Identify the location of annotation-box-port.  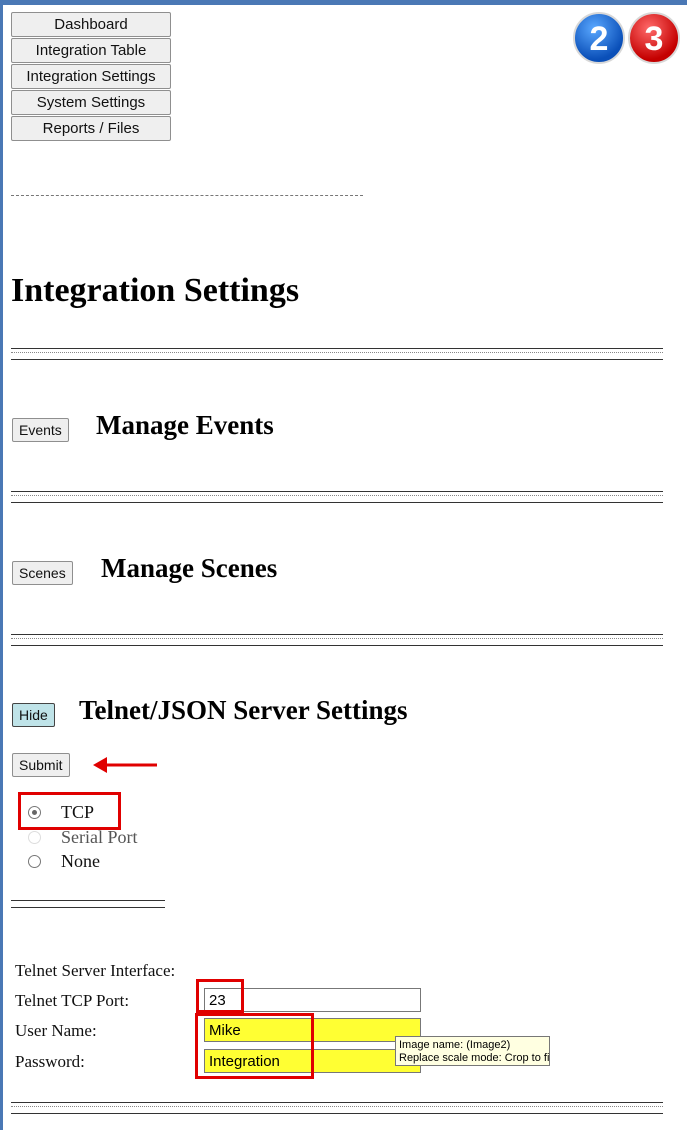
(220, 996).